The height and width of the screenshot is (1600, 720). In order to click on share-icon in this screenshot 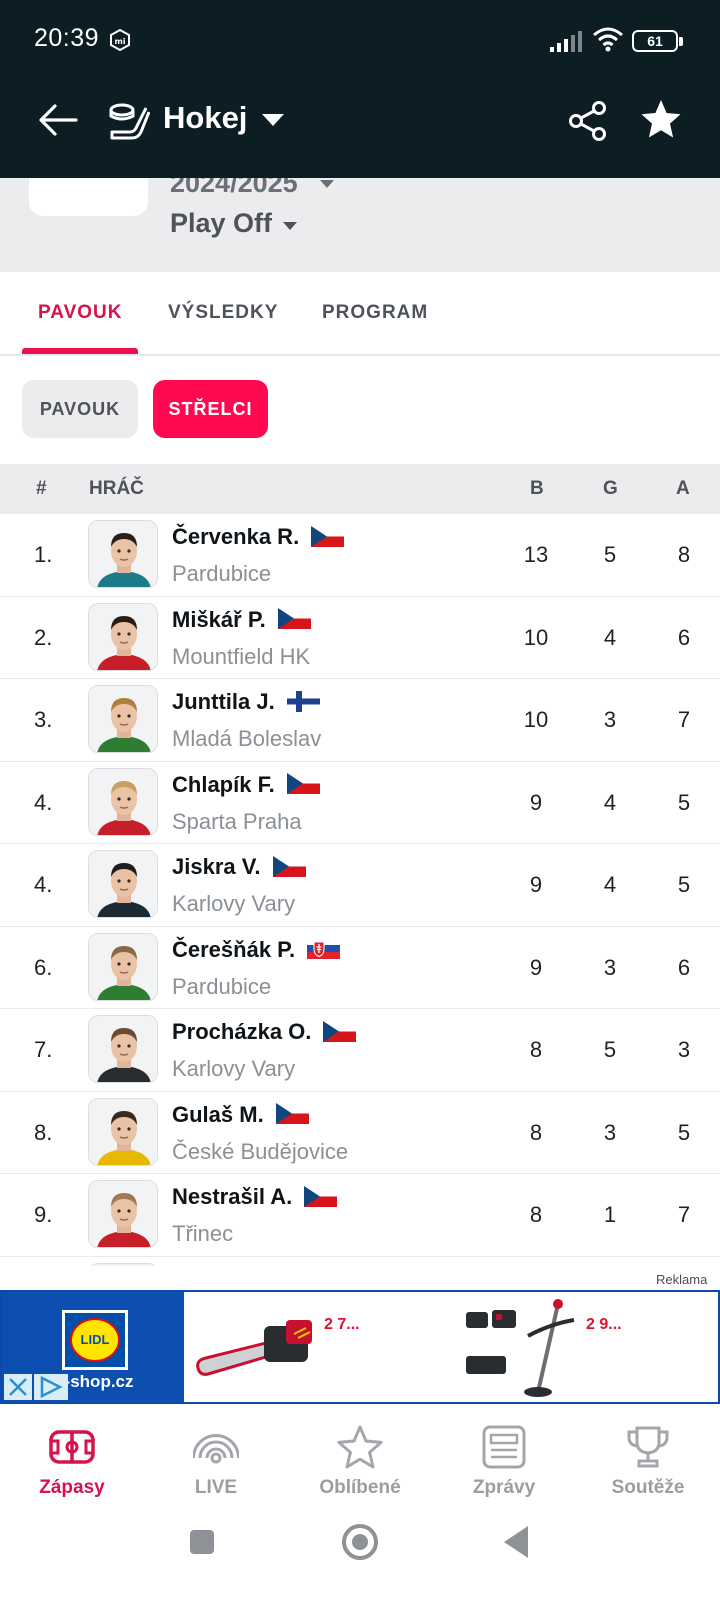, I will do `click(588, 121)`.